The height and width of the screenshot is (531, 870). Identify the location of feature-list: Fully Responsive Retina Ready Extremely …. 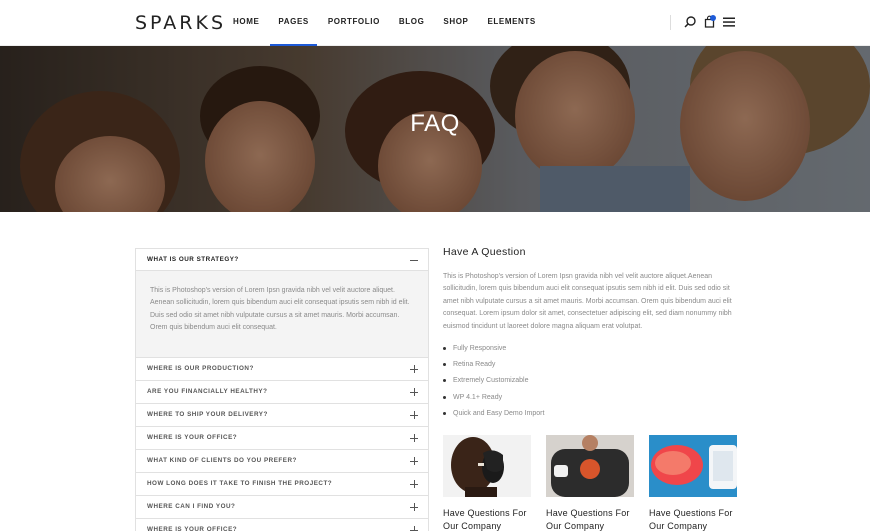
(493, 383).